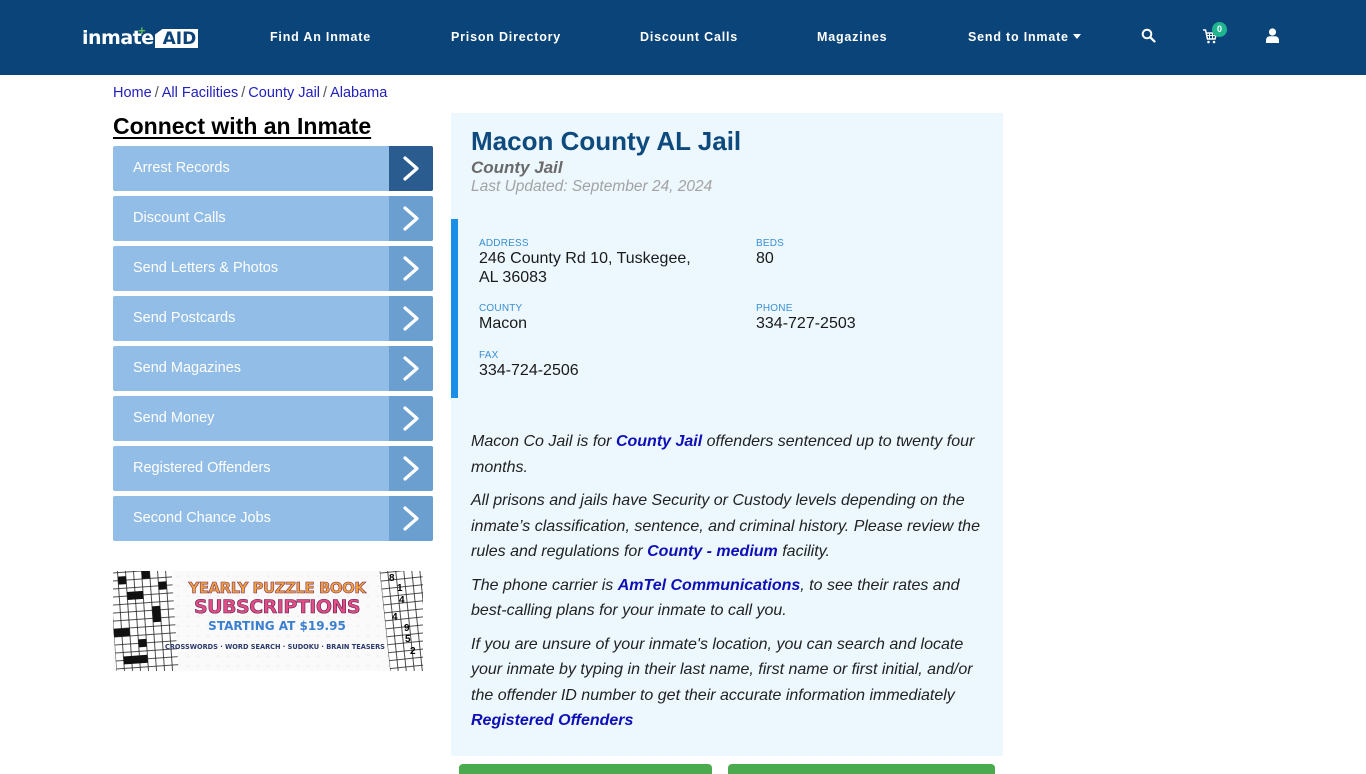  Describe the element at coordinates (765, 258) in the screenshot. I see `beds-value: 80` at that location.